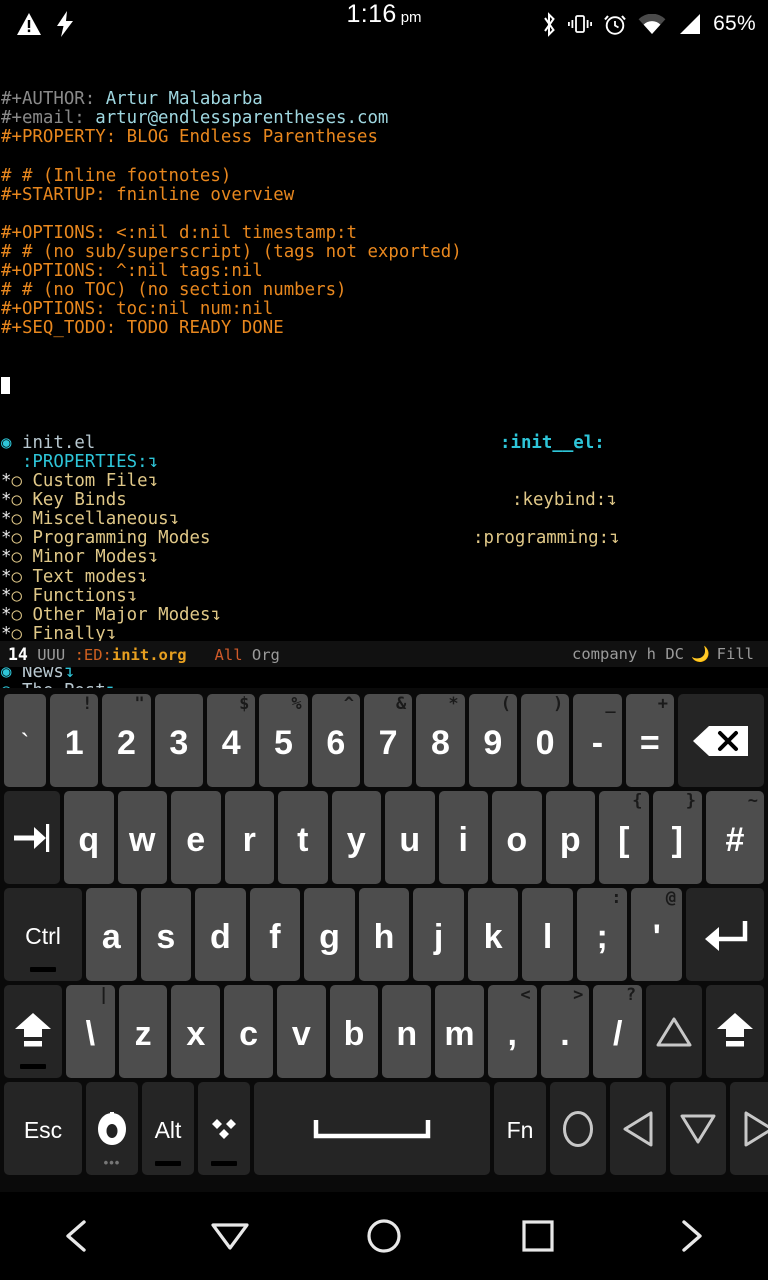 Image resolution: width=768 pixels, height=1280 pixels. What do you see at coordinates (230, 1236) in the screenshot?
I see `down-triangle-icon` at bounding box center [230, 1236].